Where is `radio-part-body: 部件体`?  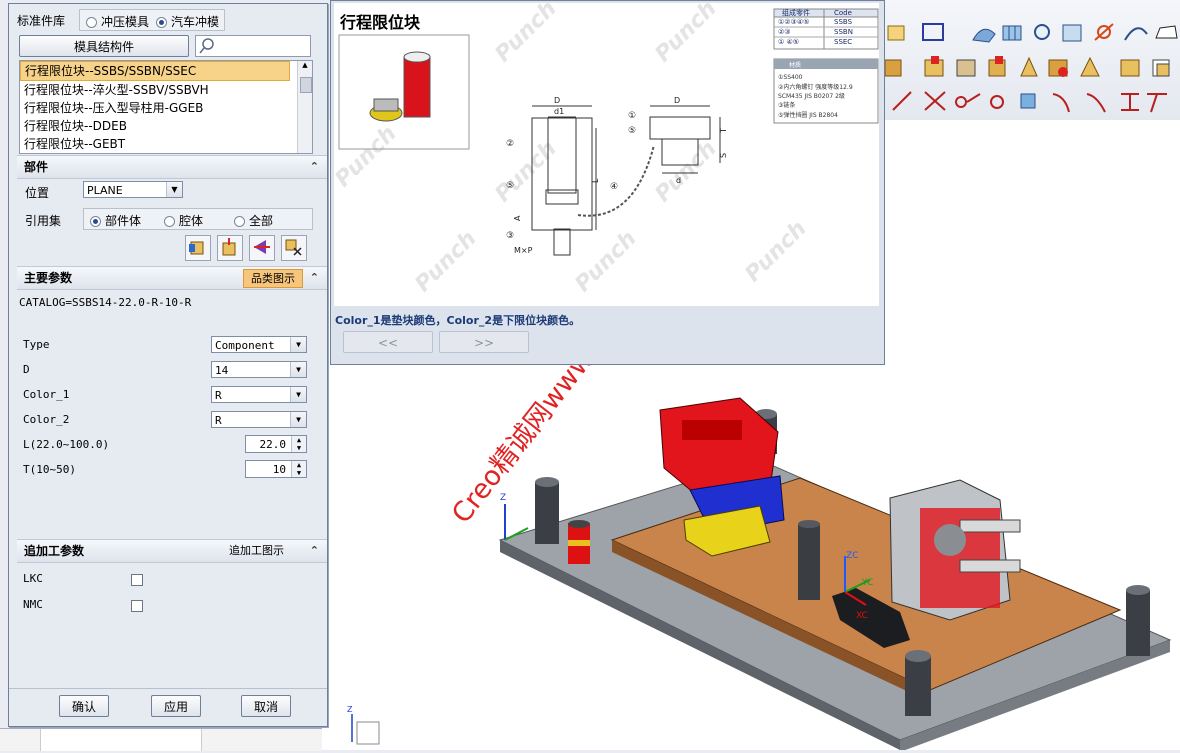
radio-part-body: 部件体 is located at coordinates (115, 220).